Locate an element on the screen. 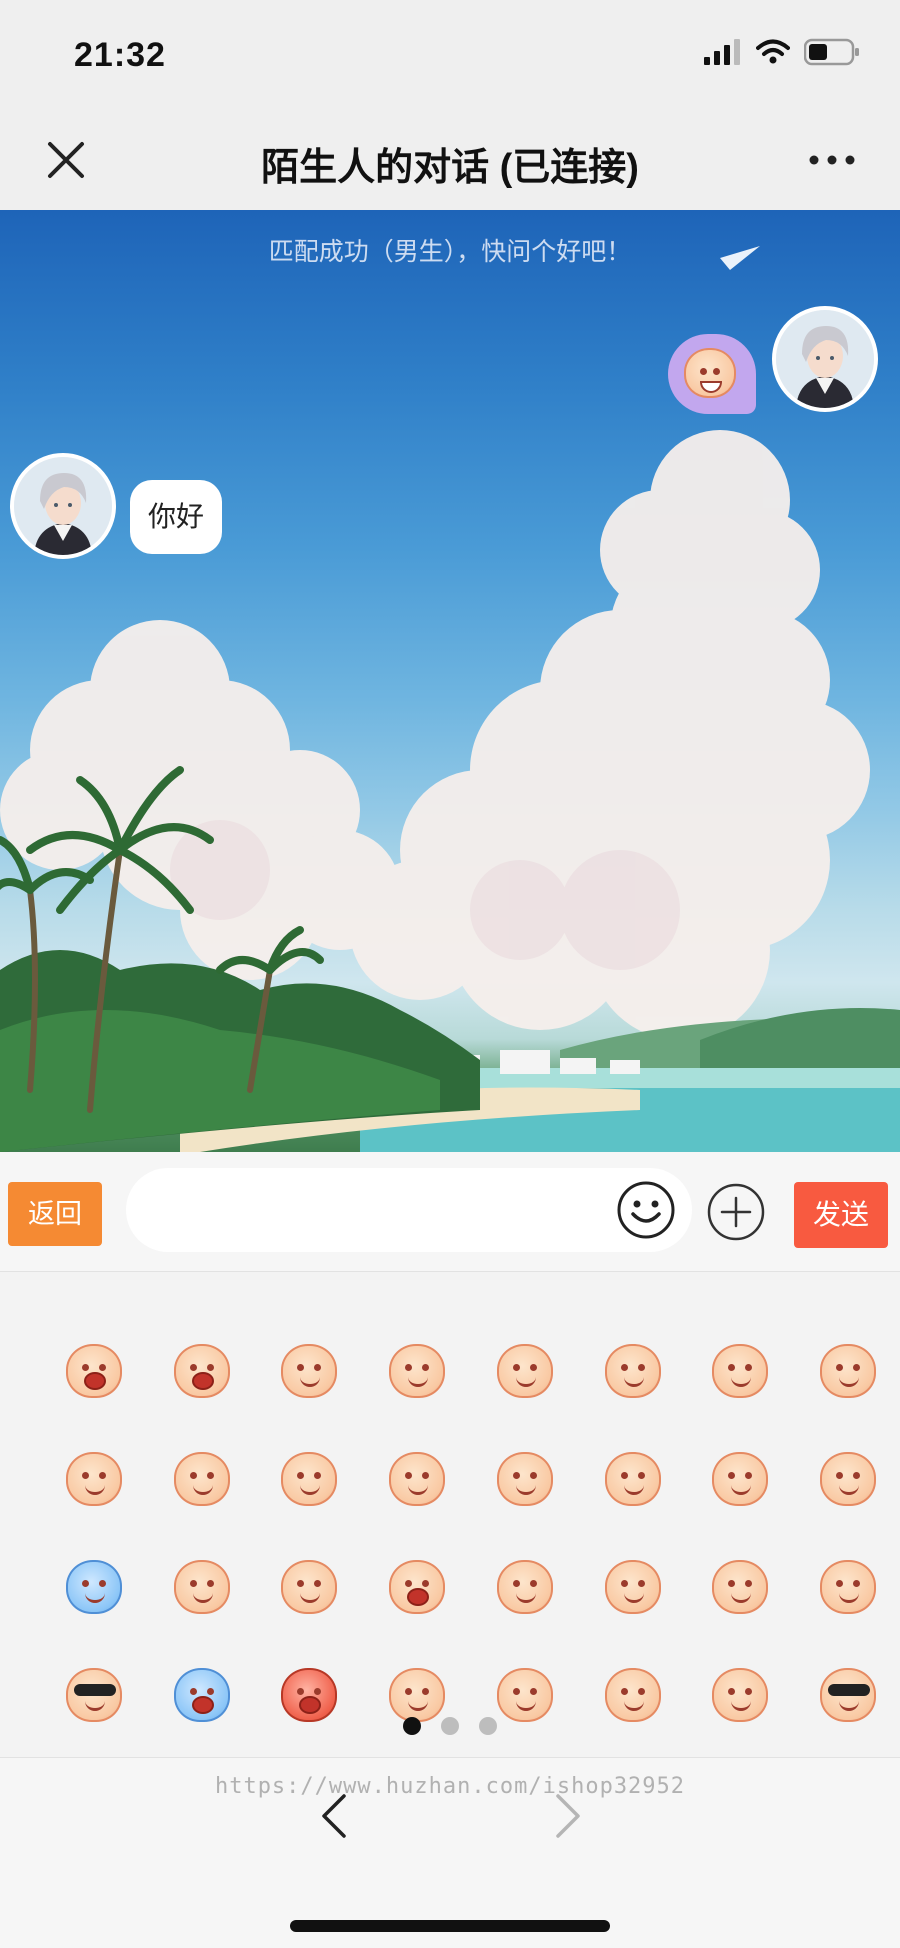 This screenshot has width=900, height=1948. question-icon is located at coordinates (524, 1479).